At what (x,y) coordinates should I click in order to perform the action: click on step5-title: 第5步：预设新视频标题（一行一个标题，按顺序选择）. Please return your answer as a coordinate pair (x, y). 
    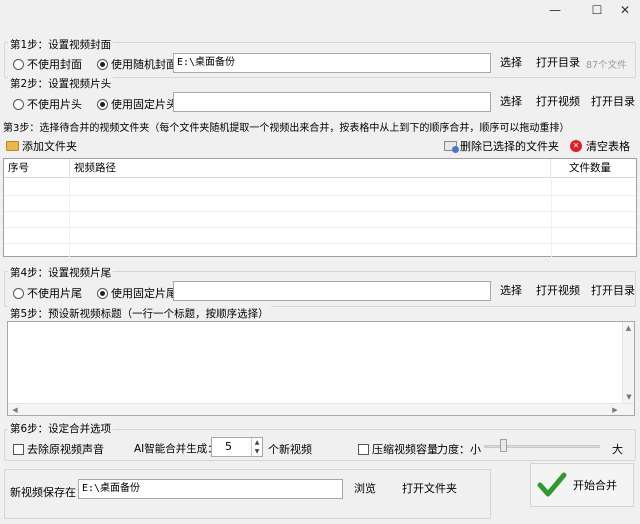
    Looking at the image, I should click on (139, 313).